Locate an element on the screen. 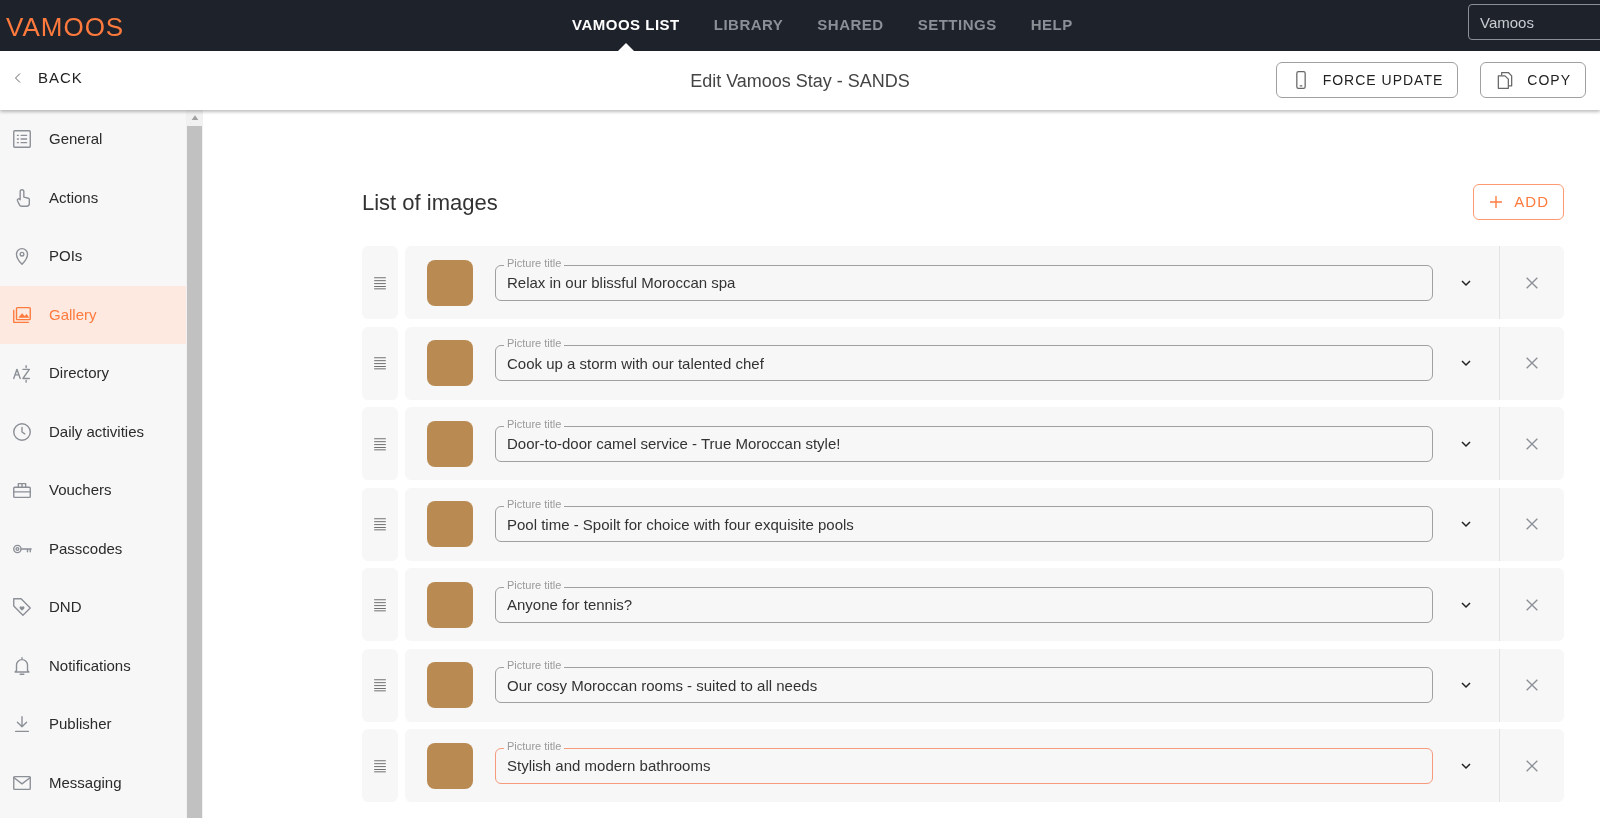 This screenshot has width=1600, height=818. operator-field: Vamoos is located at coordinates (1534, 22).